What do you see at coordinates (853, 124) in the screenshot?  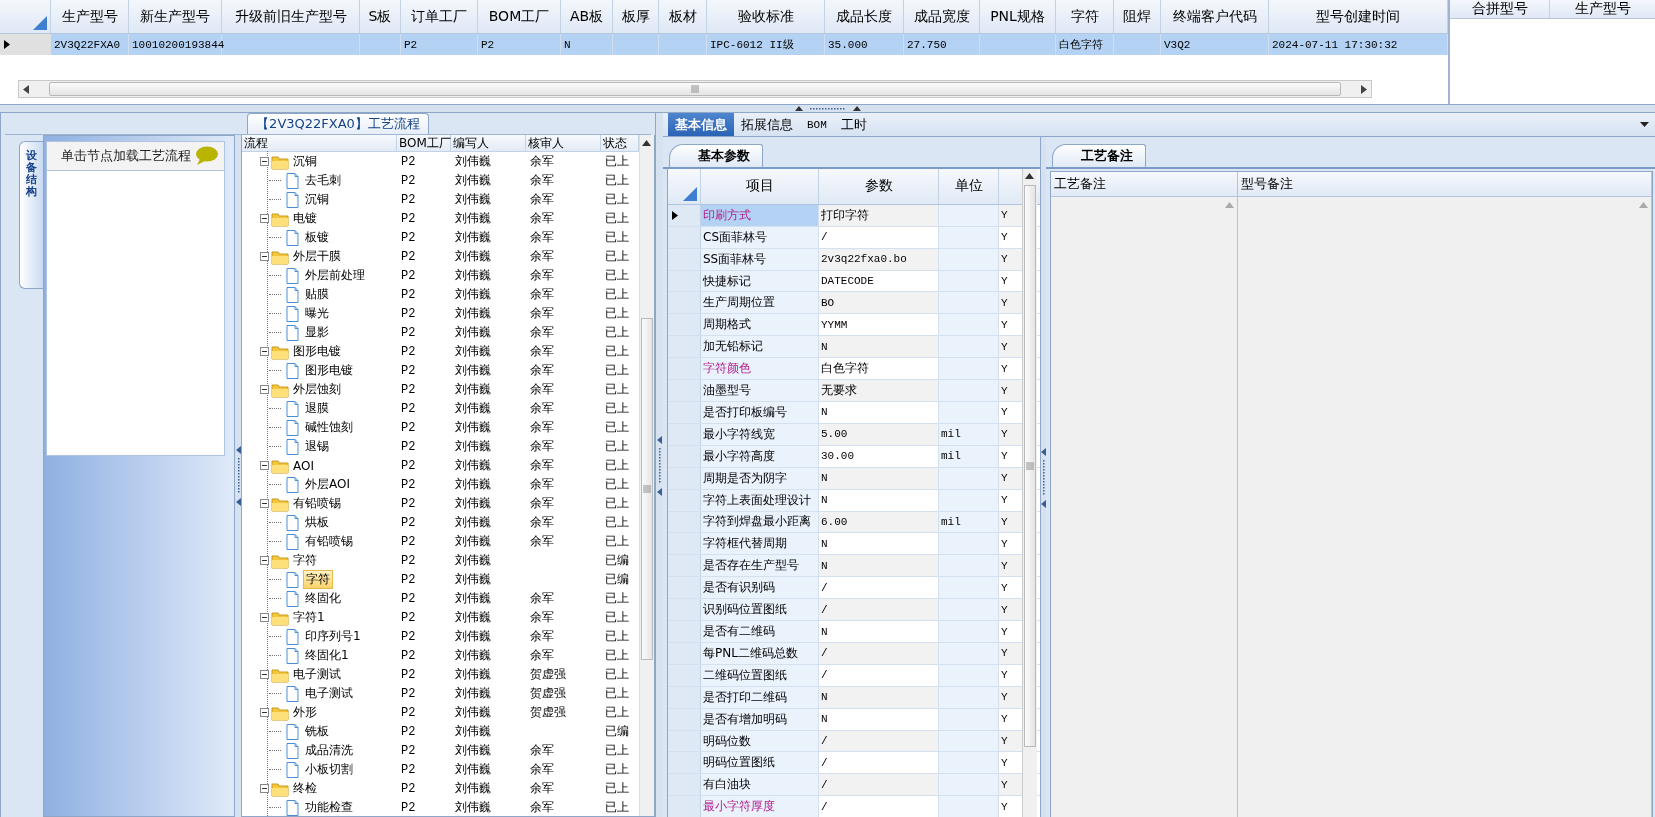 I see `tab: 工时` at bounding box center [853, 124].